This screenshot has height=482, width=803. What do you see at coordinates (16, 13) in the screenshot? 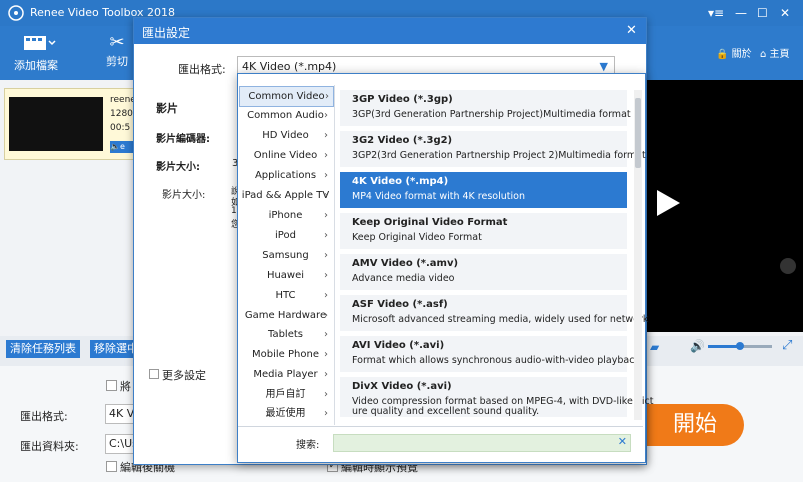
I see `app-logo-icon` at bounding box center [16, 13].